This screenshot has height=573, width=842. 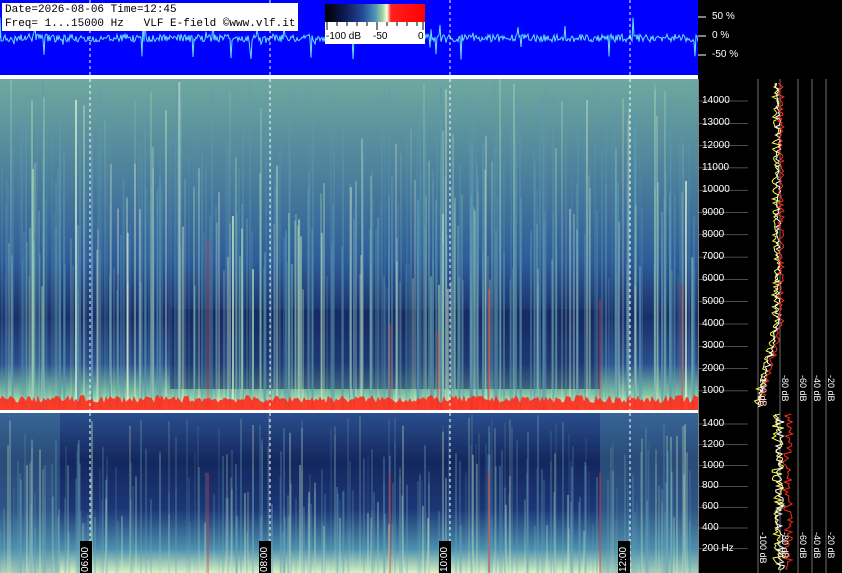 What do you see at coordinates (817, 388) in the screenshot?
I see `db-label-upper-40: -40 dB` at bounding box center [817, 388].